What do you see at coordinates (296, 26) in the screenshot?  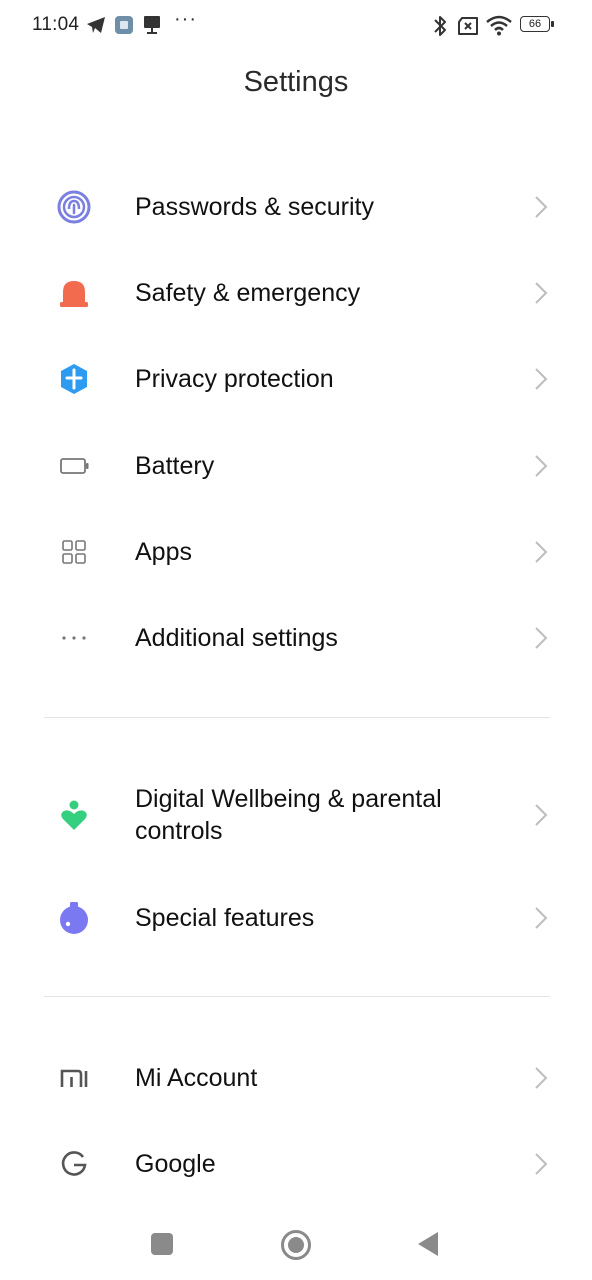 I see `status-bar: 11:04 ··· 66` at bounding box center [296, 26].